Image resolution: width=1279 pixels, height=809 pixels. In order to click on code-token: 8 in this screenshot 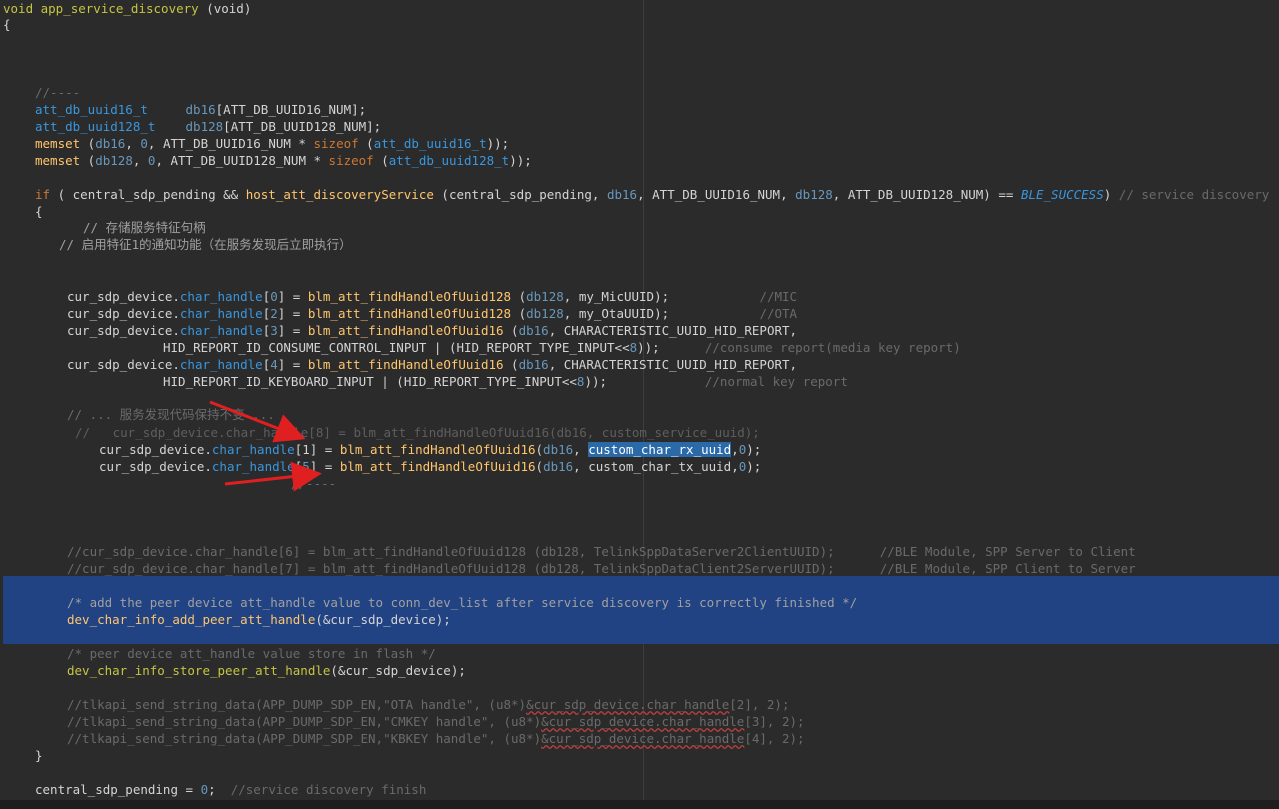, I will do `click(633, 347)`.